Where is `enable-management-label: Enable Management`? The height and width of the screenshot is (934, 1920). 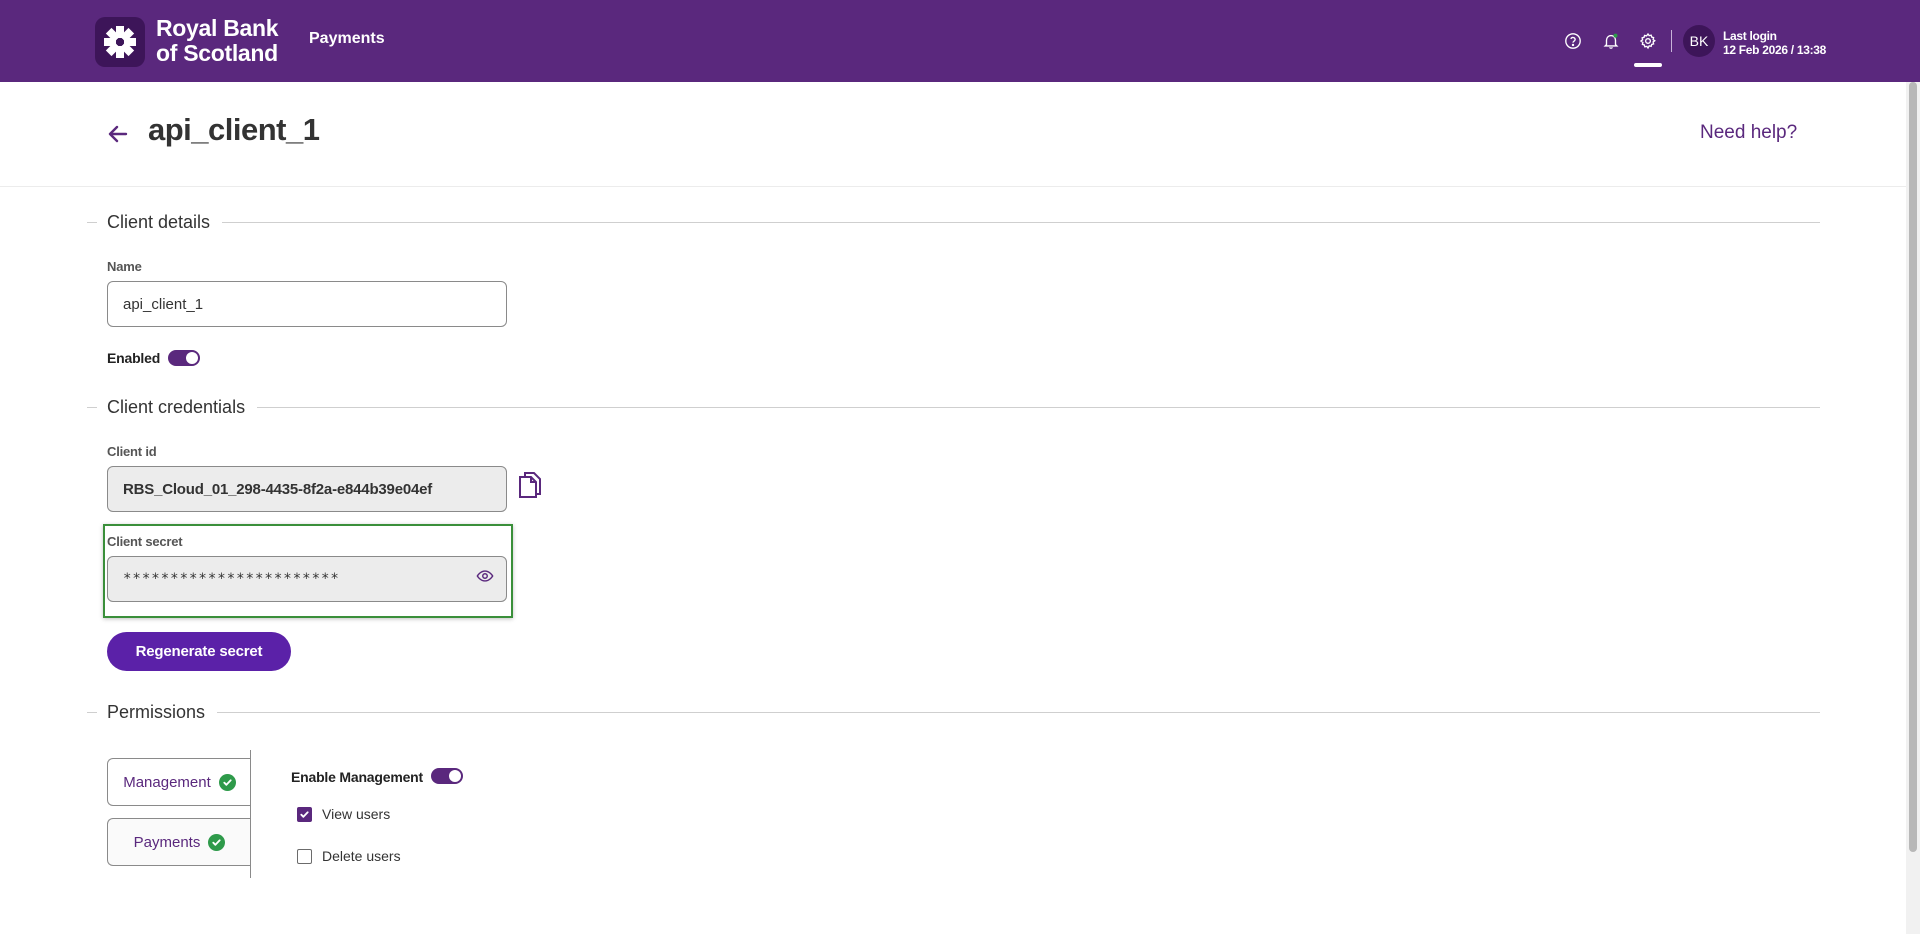
enable-management-label: Enable Management is located at coordinates (357, 777).